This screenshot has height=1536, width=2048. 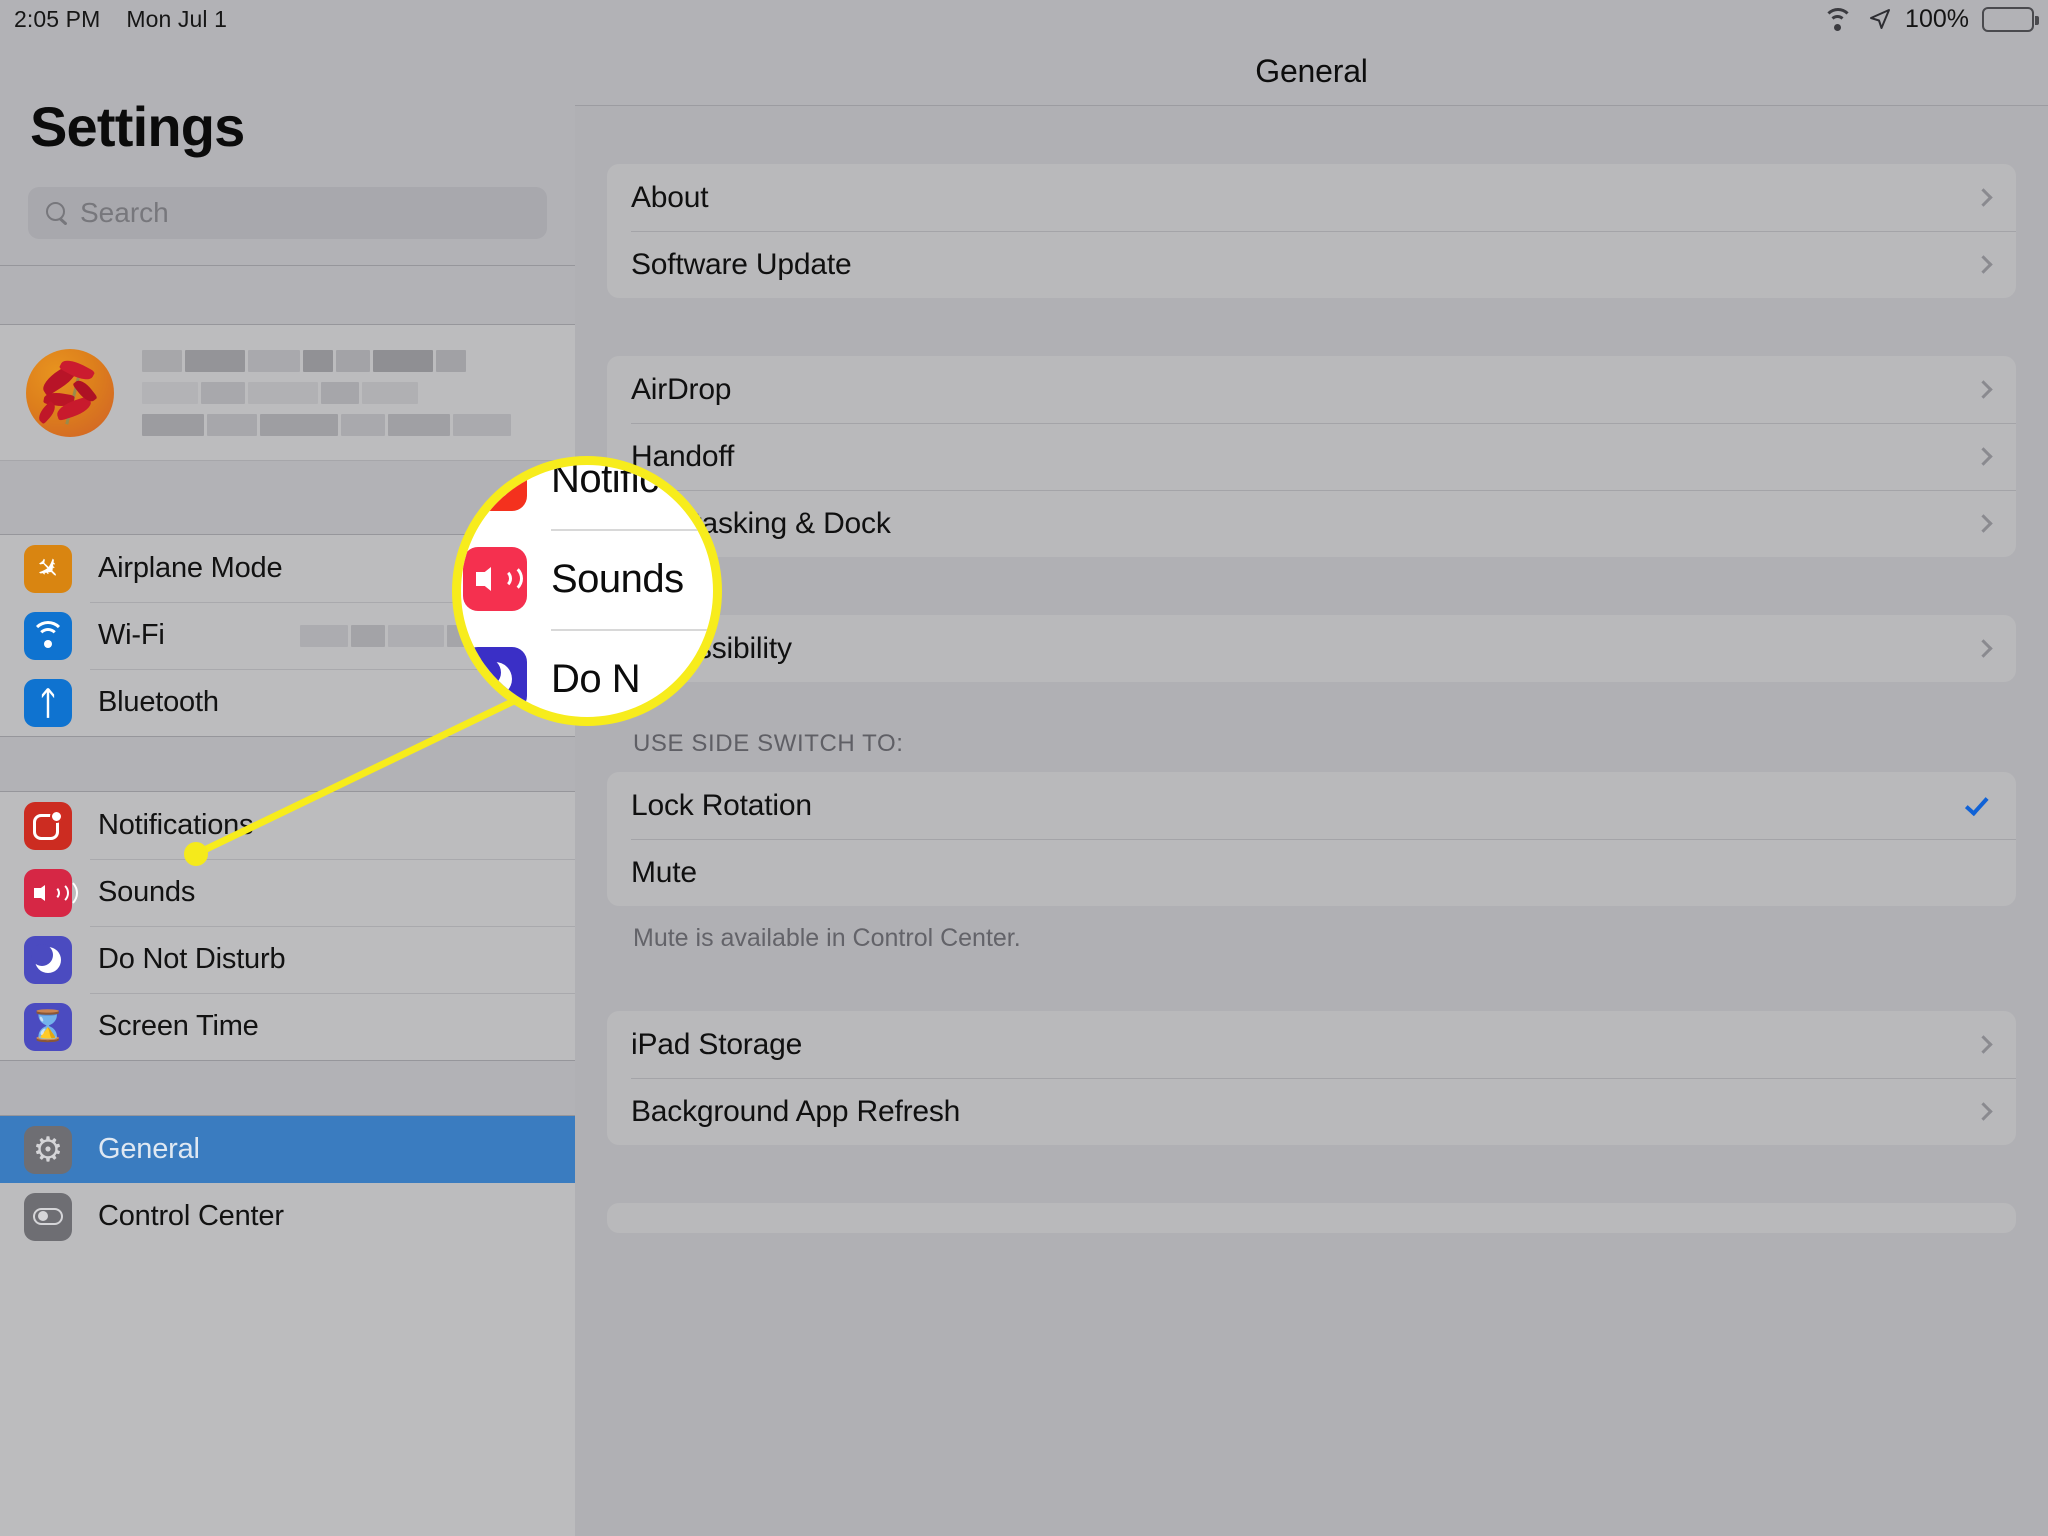 I want to click on detail-header: General, so click(x=1311, y=72).